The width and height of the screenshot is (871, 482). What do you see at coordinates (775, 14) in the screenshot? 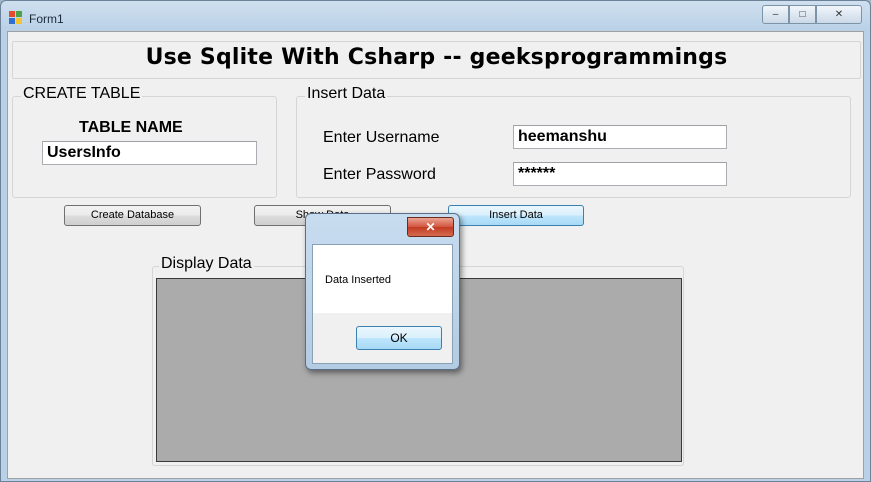
I see `minimize-button: –` at bounding box center [775, 14].